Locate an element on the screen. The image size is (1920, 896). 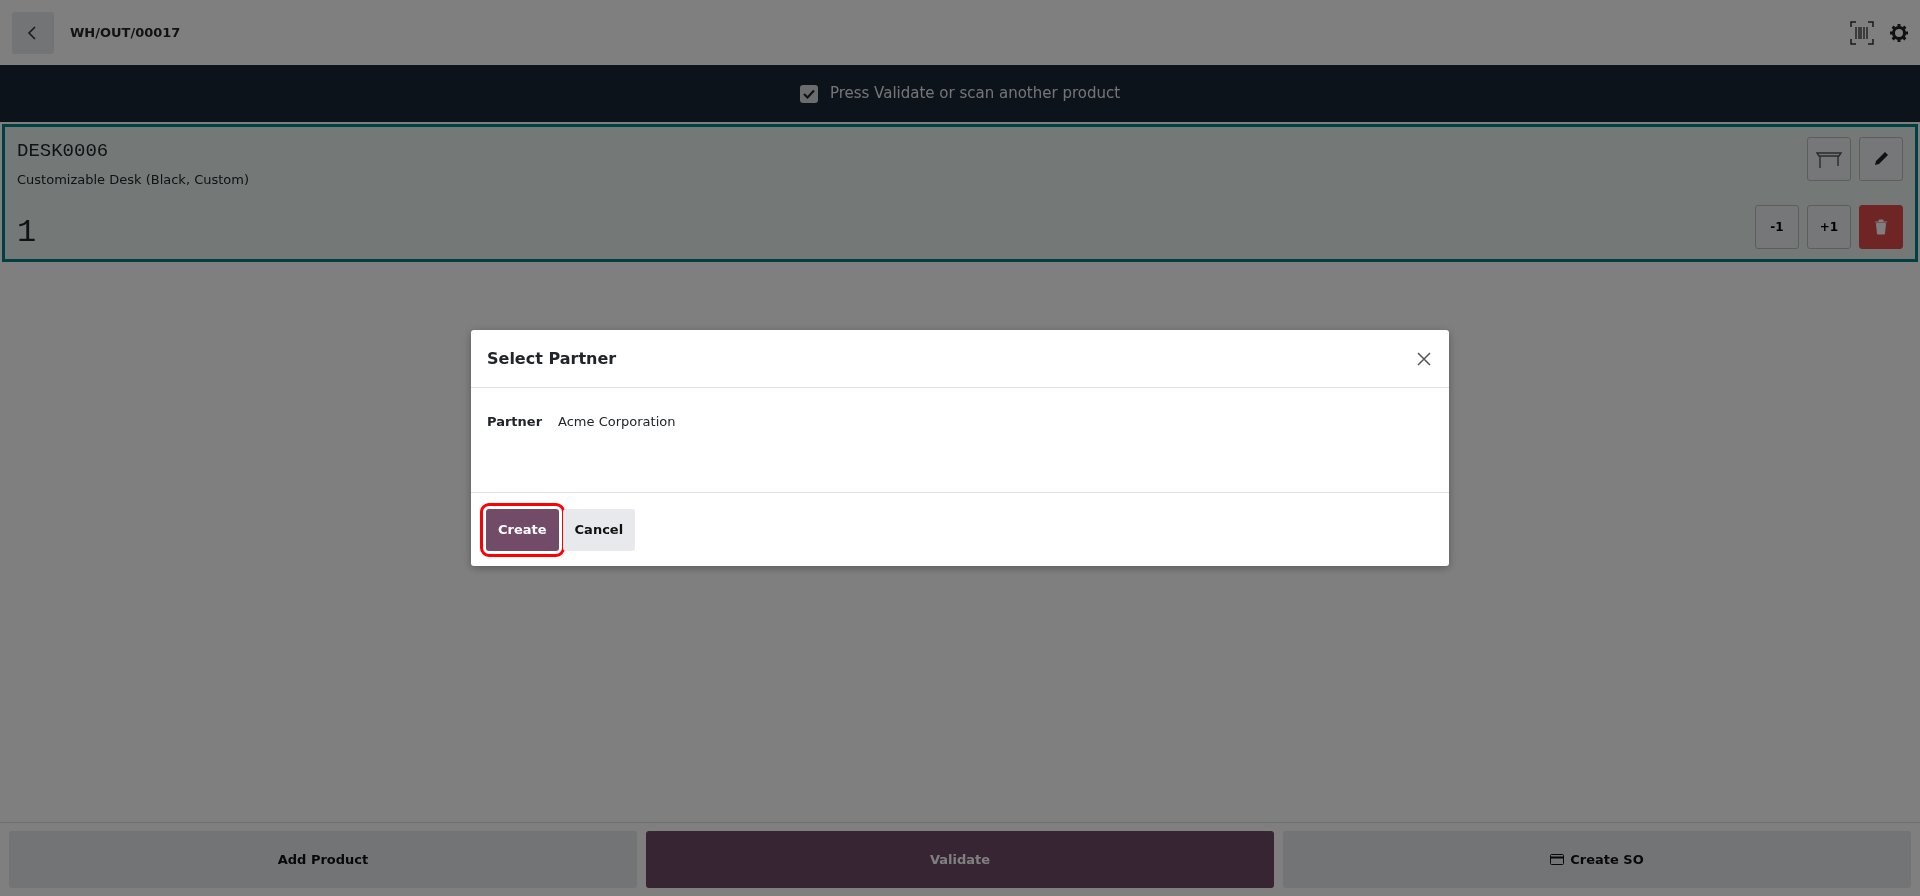
page-title: WH/OUT/00017 is located at coordinates (125, 32).